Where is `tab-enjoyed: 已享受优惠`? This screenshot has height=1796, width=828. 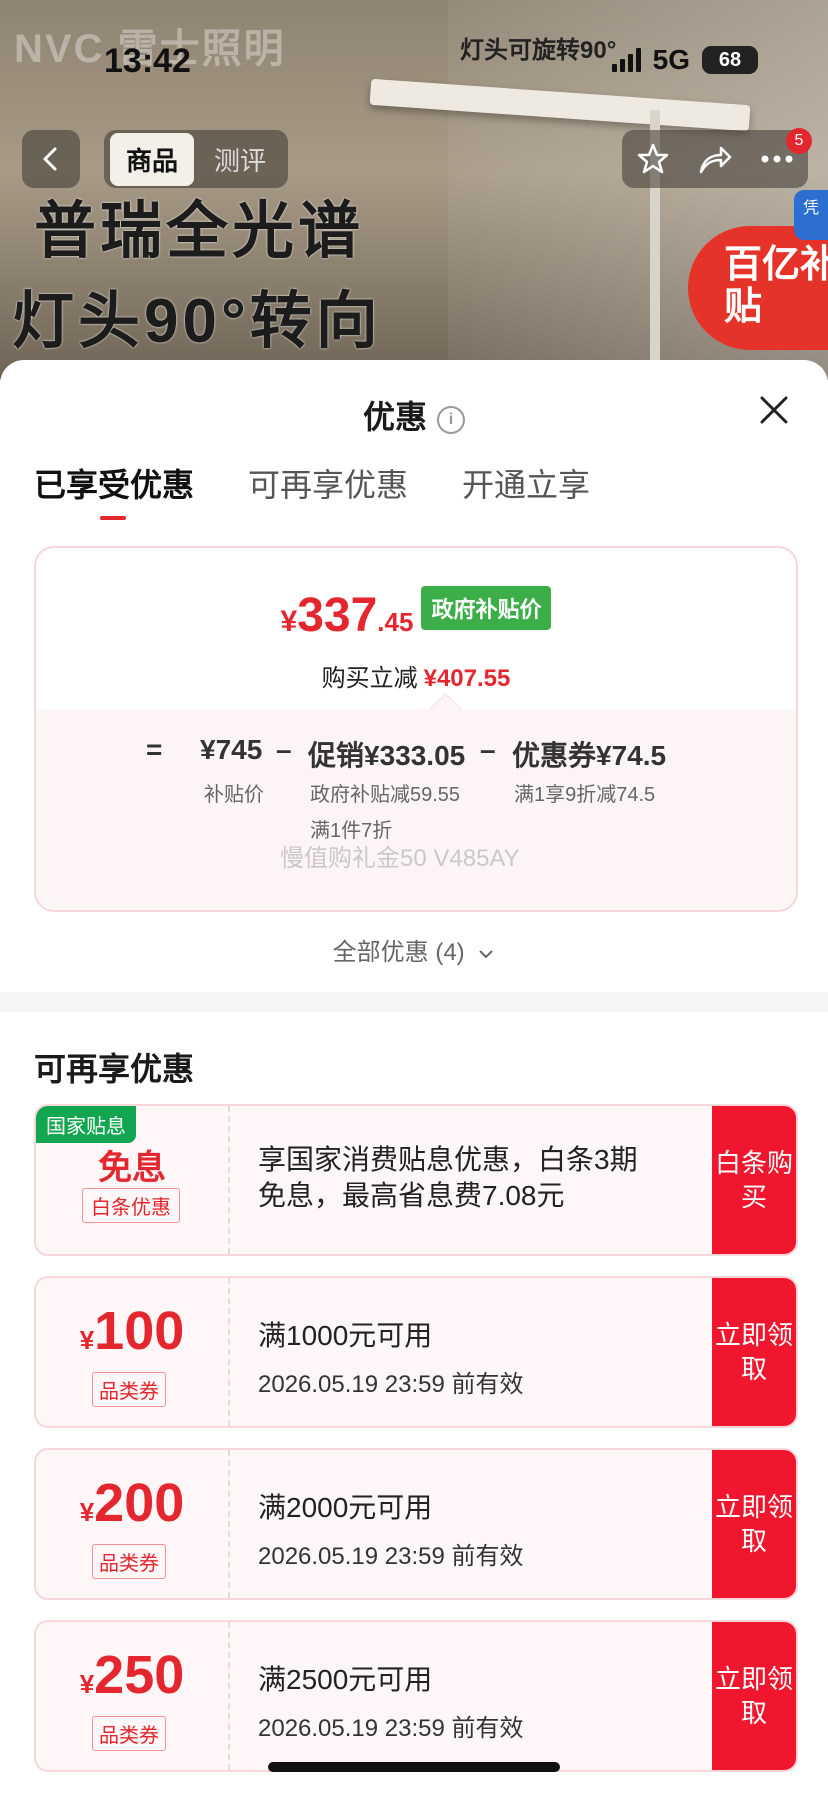 tab-enjoyed: 已享受优惠 is located at coordinates (114, 490).